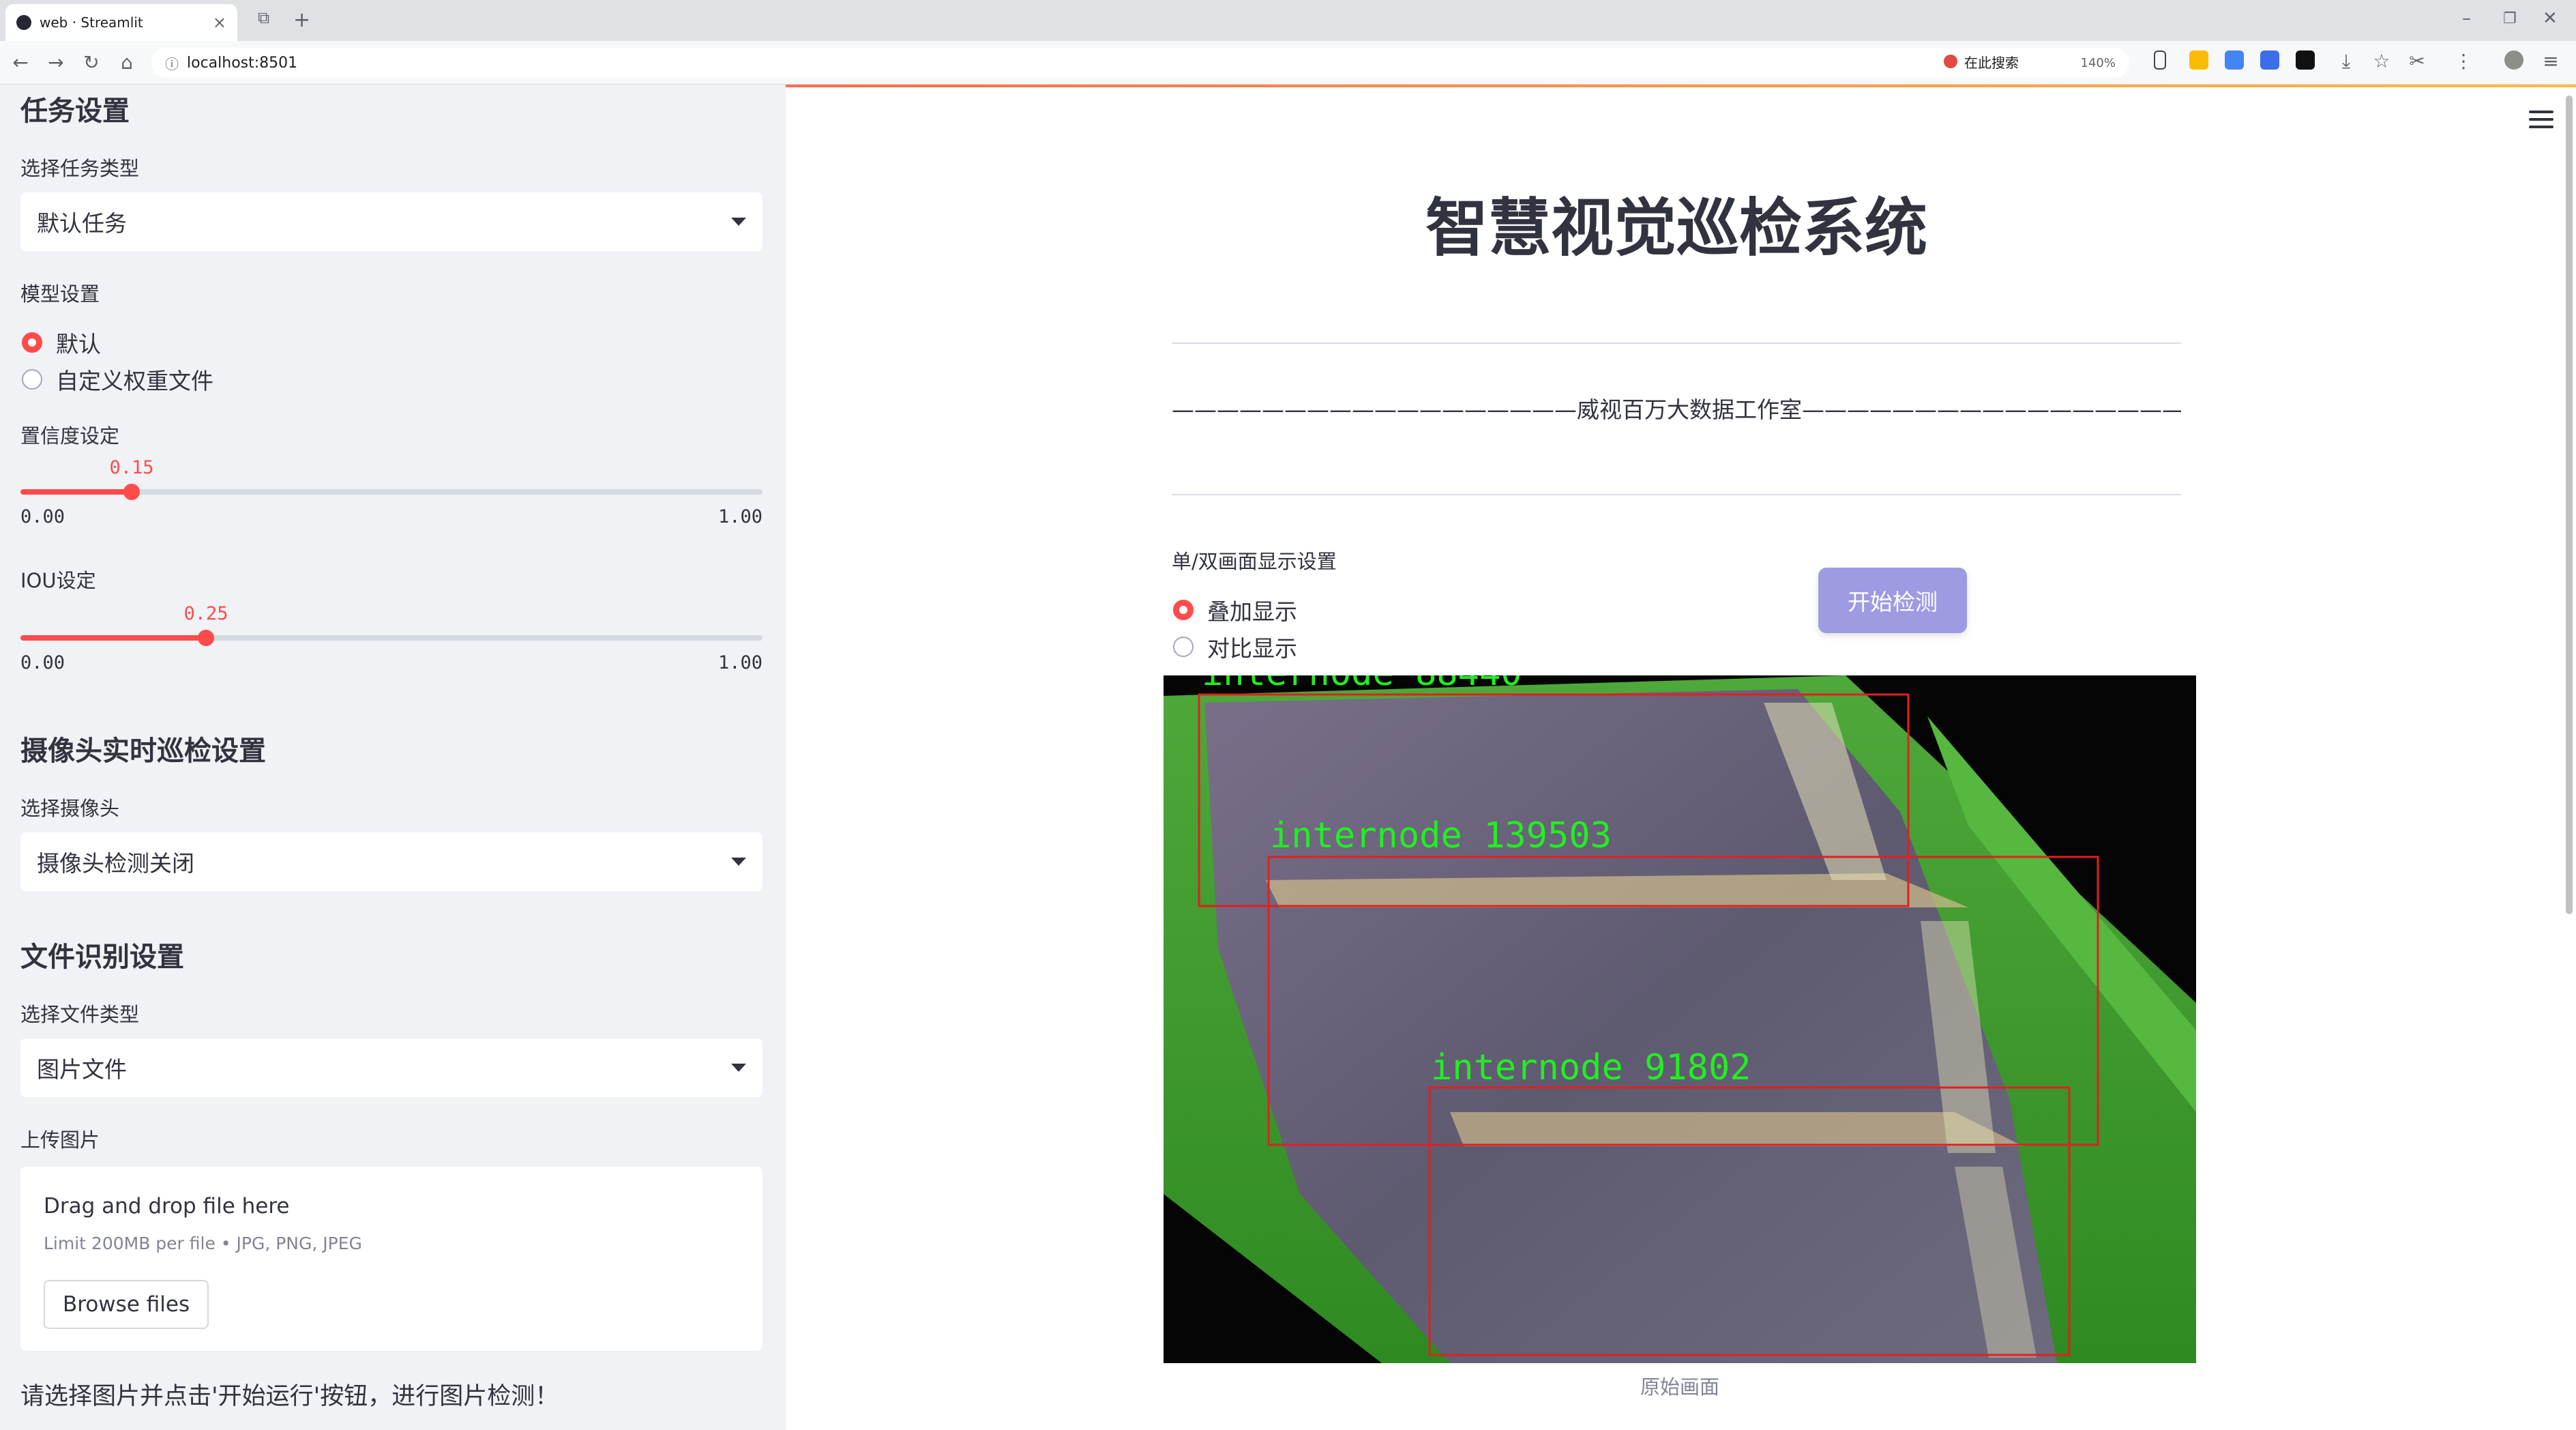 This screenshot has height=1430, width=2576. I want to click on detection-label: internode 91802, so click(1591, 1067).